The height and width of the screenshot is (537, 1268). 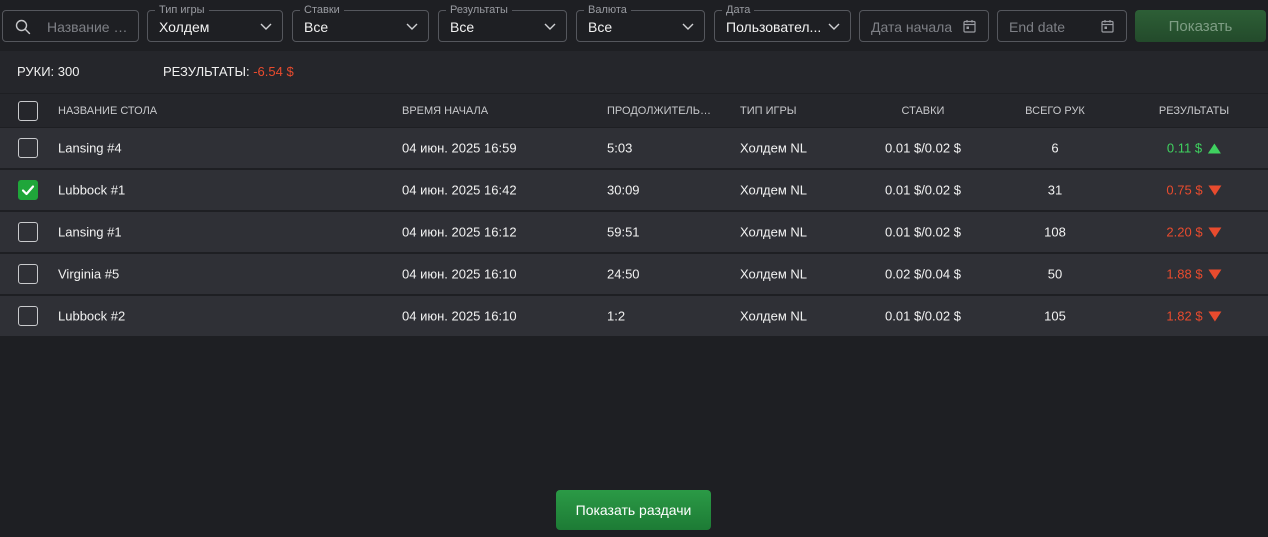 I want to click on header-stakes: Ставки, so click(x=923, y=111).